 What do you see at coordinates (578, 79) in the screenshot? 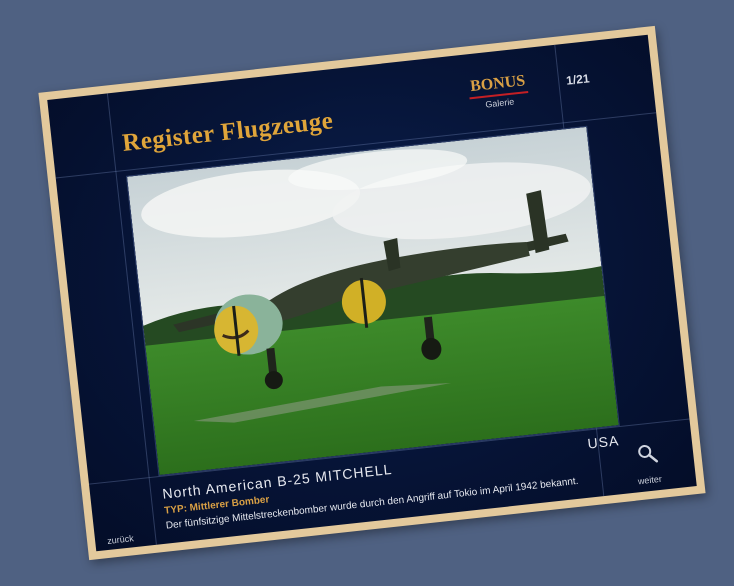
I see `page-counter: 1/21` at bounding box center [578, 79].